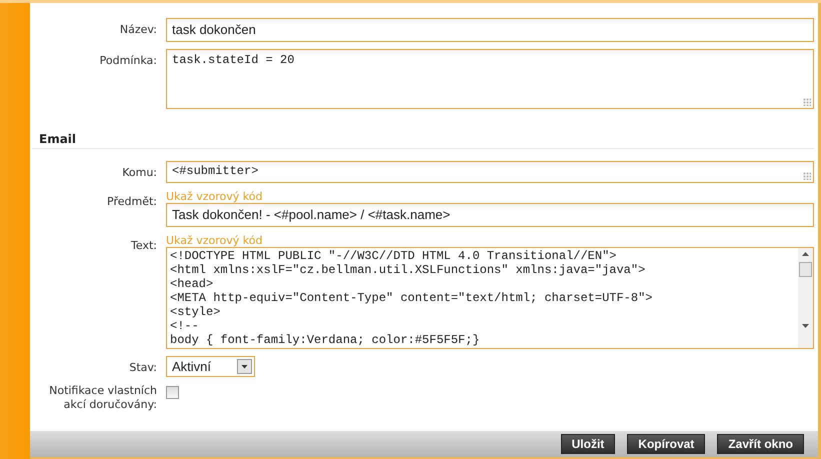 The image size is (821, 459). Describe the element at coordinates (103, 398) in the screenshot. I see `field-label: Notifikace vlastních akcí doručovány:` at that location.